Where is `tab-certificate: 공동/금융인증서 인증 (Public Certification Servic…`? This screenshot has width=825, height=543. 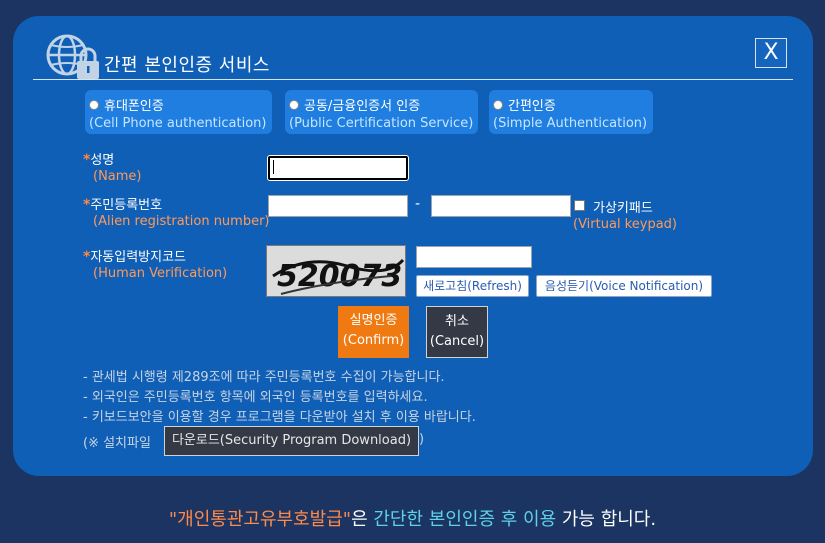
tab-certificate: 공동/금융인증서 인증 (Public Certification Servic… is located at coordinates (381, 112).